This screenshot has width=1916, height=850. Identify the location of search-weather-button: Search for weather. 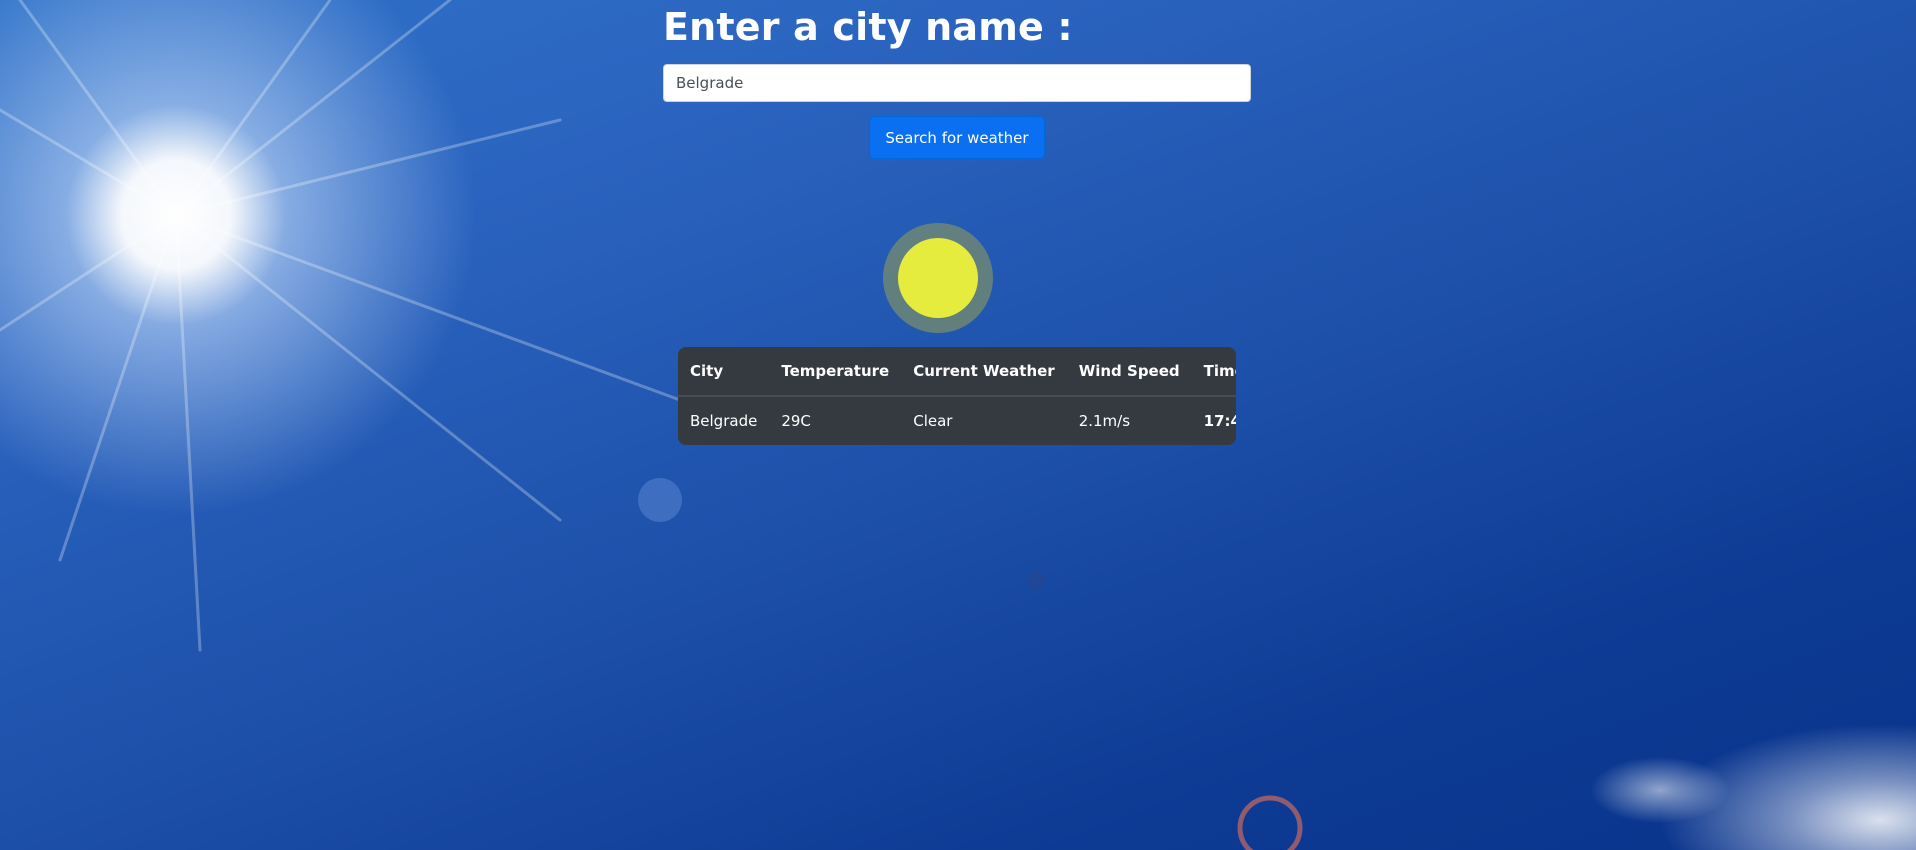
(957, 137).